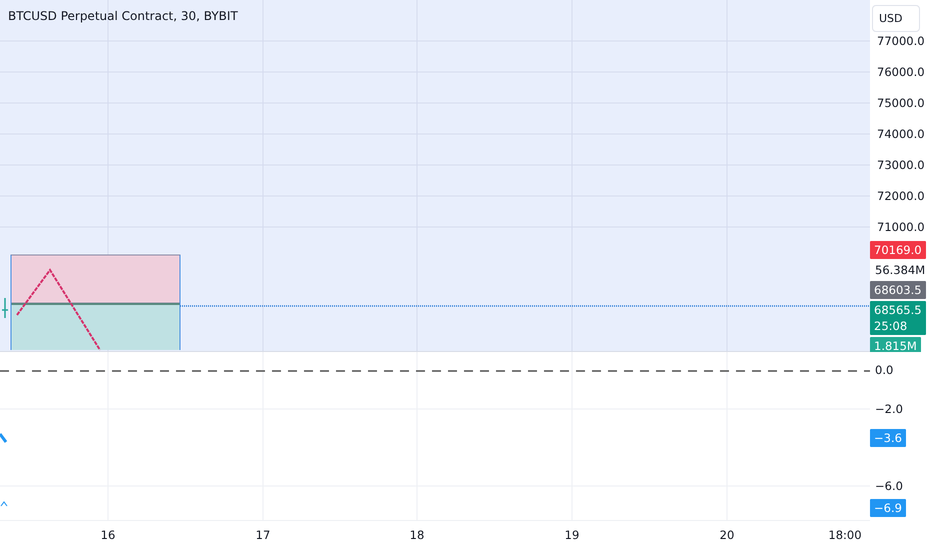 This screenshot has height=550, width=932. I want to click on currency-button: USD, so click(896, 18).